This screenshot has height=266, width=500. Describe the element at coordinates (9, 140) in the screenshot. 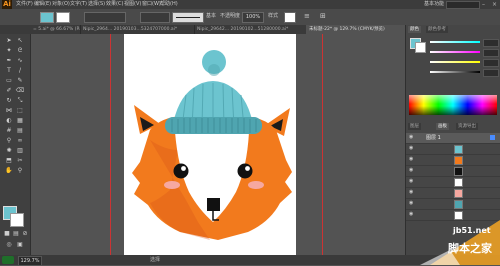

I see `eyedropper-tool-icon: ⚲` at that location.